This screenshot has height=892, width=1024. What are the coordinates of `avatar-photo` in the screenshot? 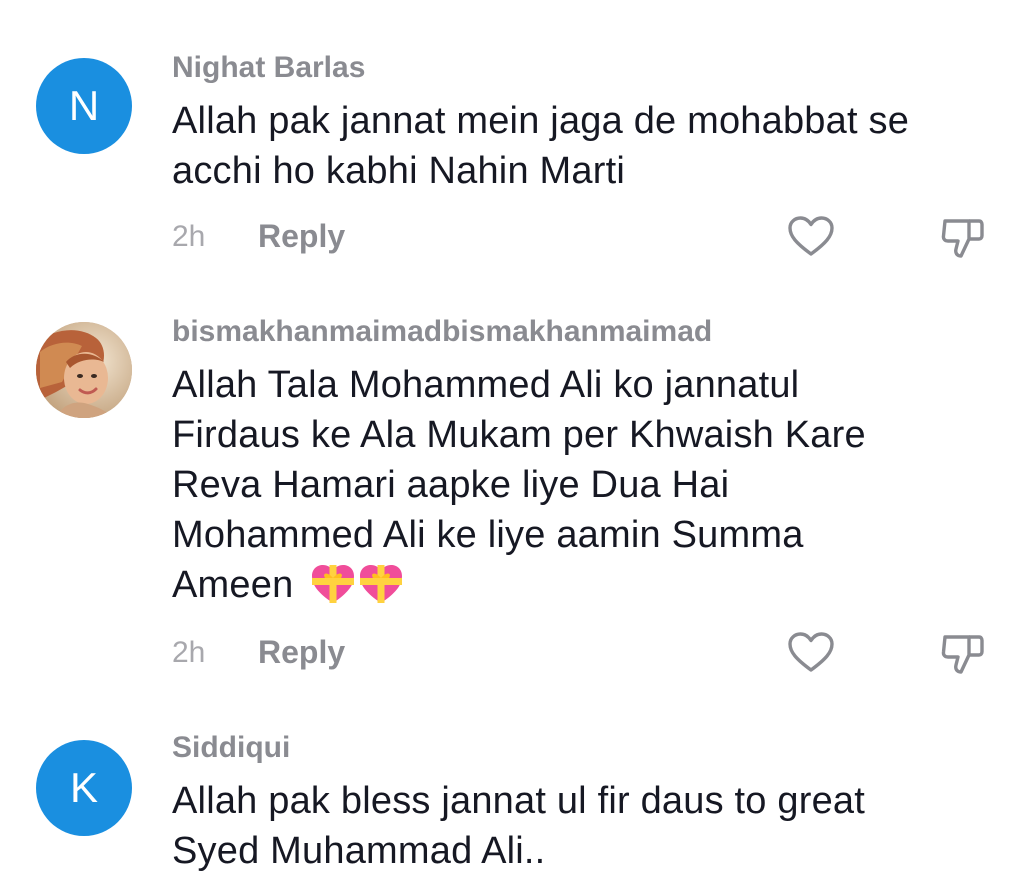 It's located at (84, 370).